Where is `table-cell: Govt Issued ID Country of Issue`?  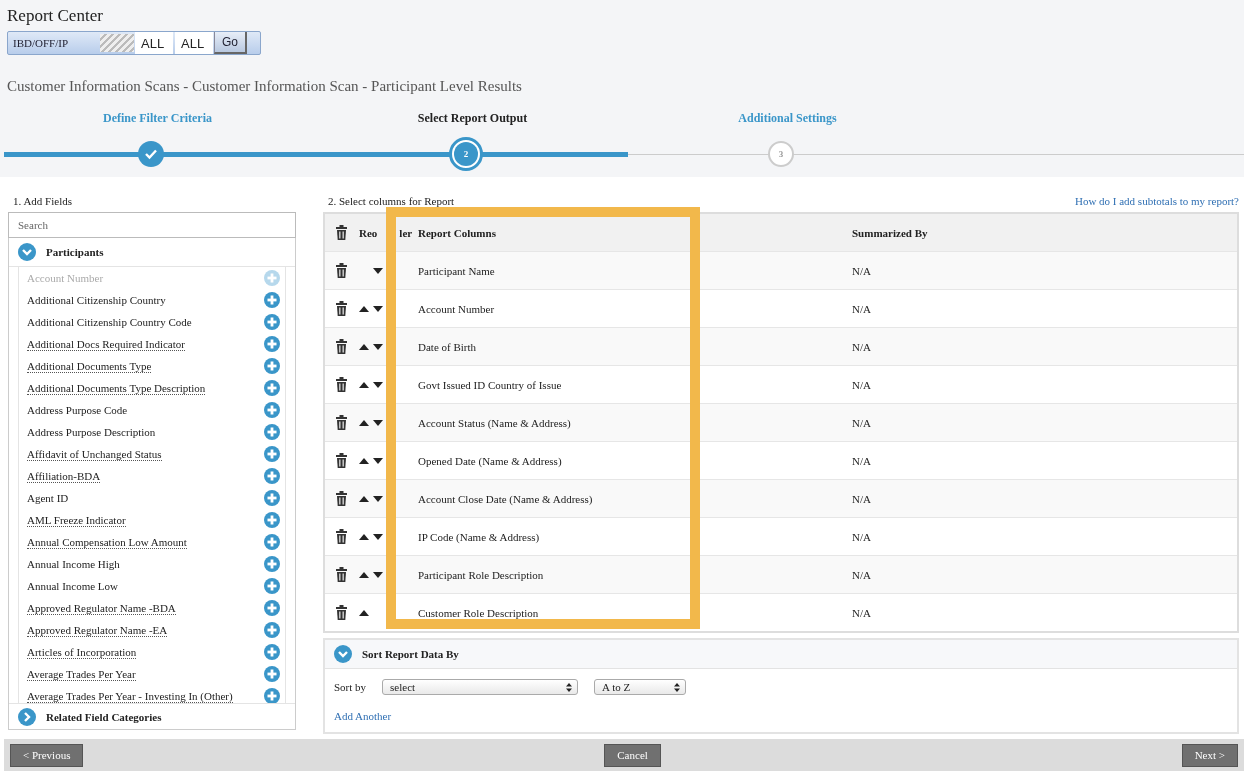
table-cell: Govt Issued ID Country of Issue is located at coordinates (490, 384).